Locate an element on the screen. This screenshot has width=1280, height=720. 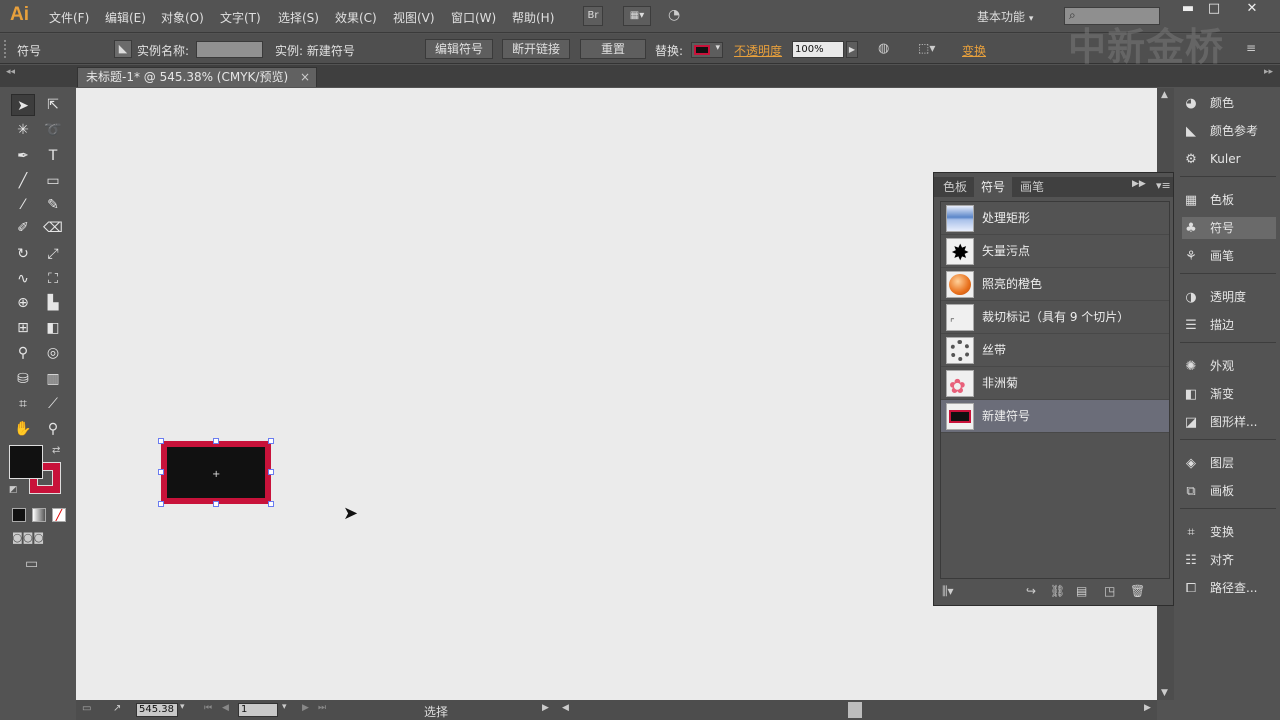
horizontal-scrollbar: 选择 ▶ ◀ ▶ is located at coordinates (743, 710).